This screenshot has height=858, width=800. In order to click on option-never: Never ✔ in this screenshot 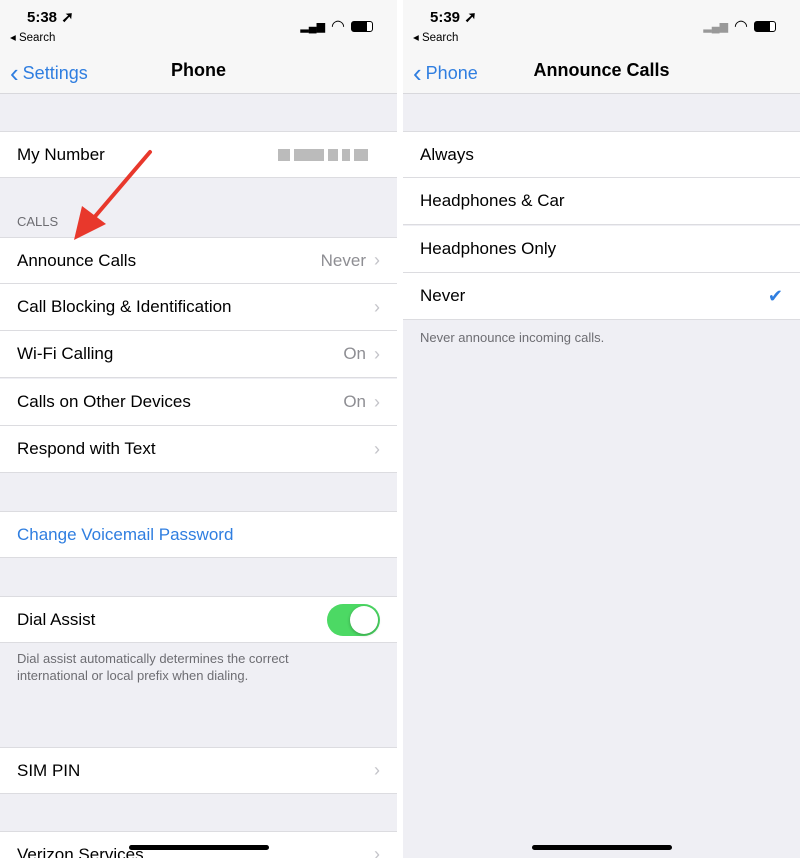, I will do `click(601, 296)`.